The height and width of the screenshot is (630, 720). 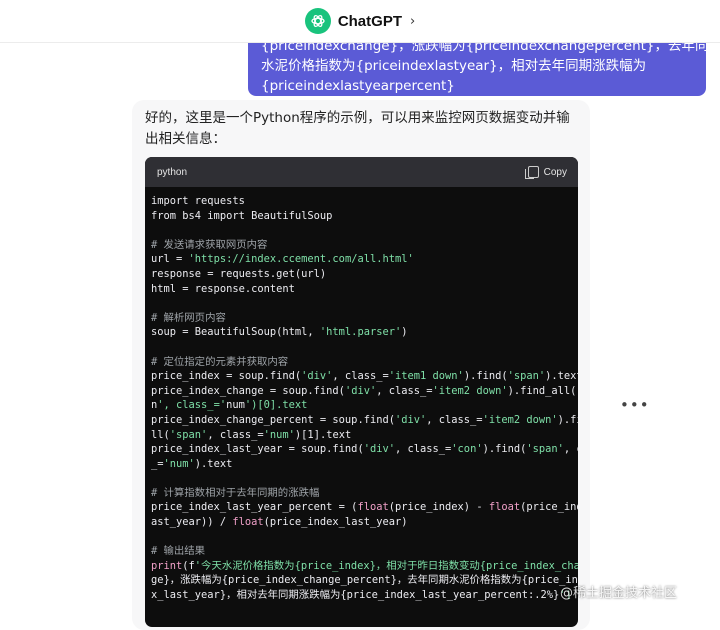 What do you see at coordinates (635, 405) in the screenshot?
I see `more-options-icon: •••` at bounding box center [635, 405].